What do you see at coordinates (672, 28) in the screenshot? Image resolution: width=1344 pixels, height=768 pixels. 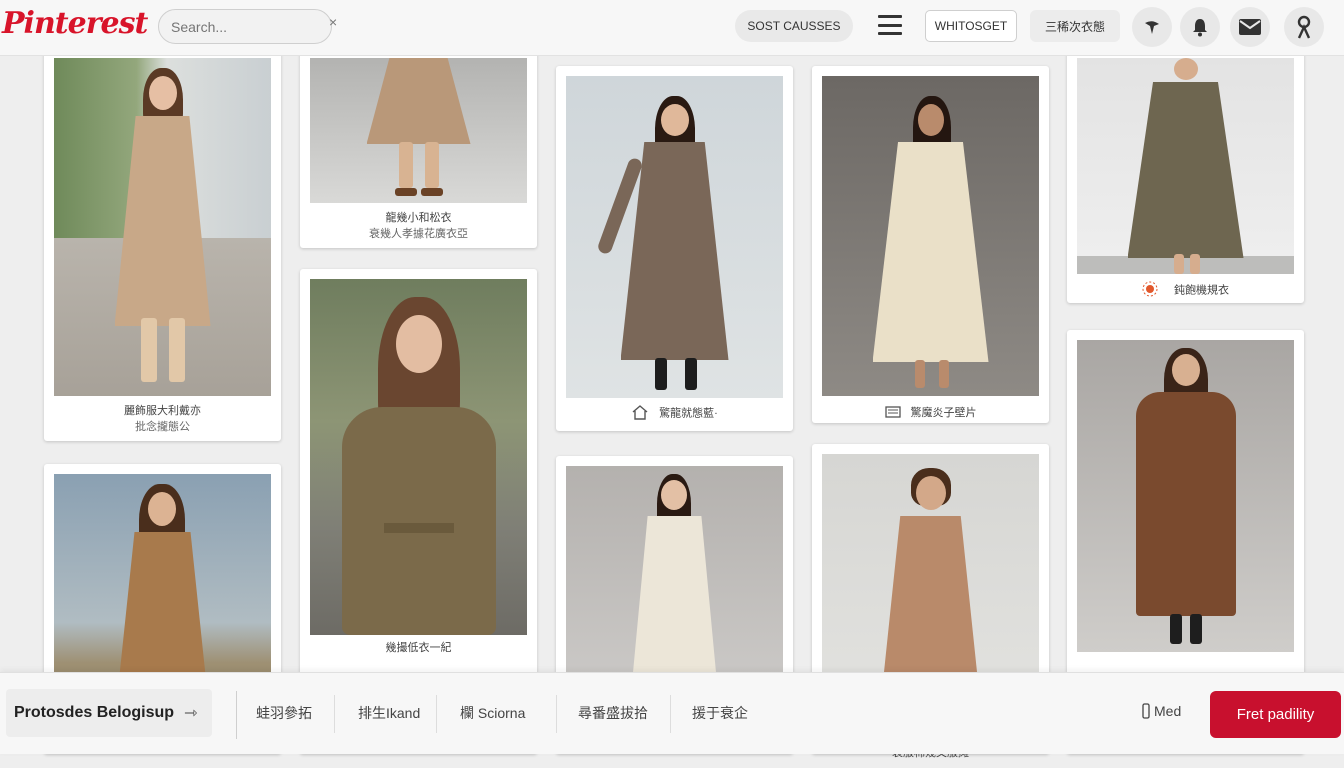 I see `top-header: Pinterest × SOST CAUSSES WHITOSGET 三稀次衣態` at bounding box center [672, 28].